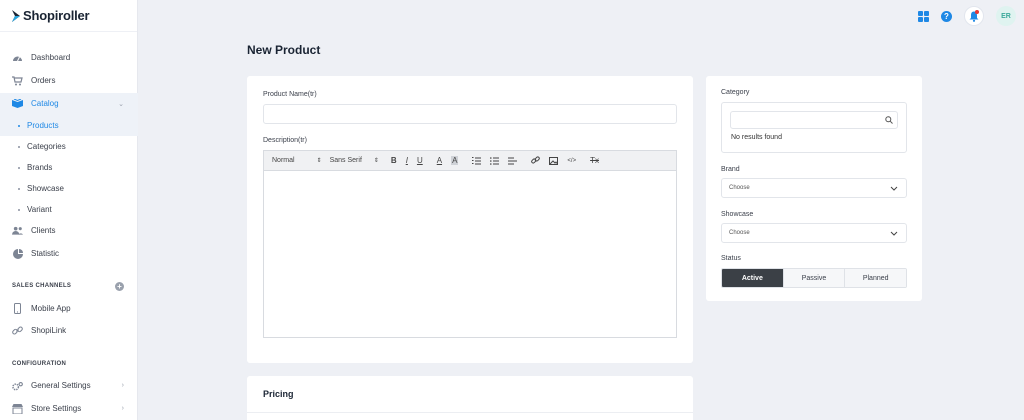 Image resolution: width=1024 pixels, height=420 pixels. Describe the element at coordinates (420, 160) in the screenshot. I see `underline-button: U` at that location.